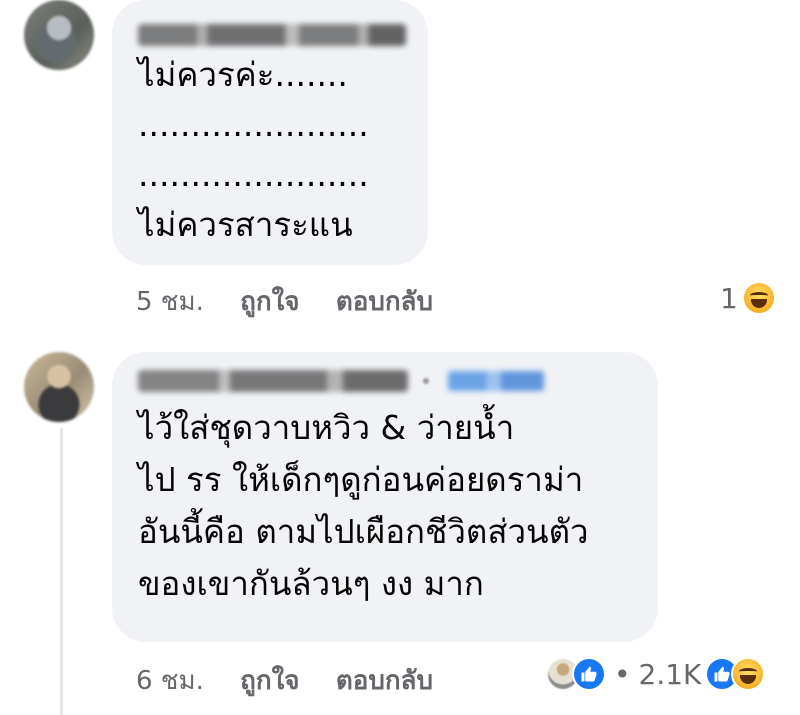 The image size is (800, 715). I want to click on like-icon, so click(589, 674).